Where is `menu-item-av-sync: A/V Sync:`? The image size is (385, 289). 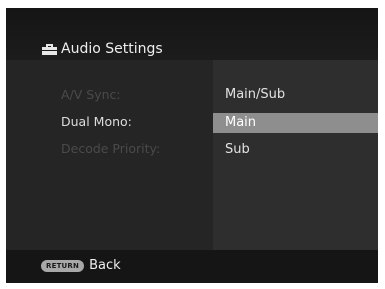
menu-item-av-sync: A/V Sync: is located at coordinates (91, 94).